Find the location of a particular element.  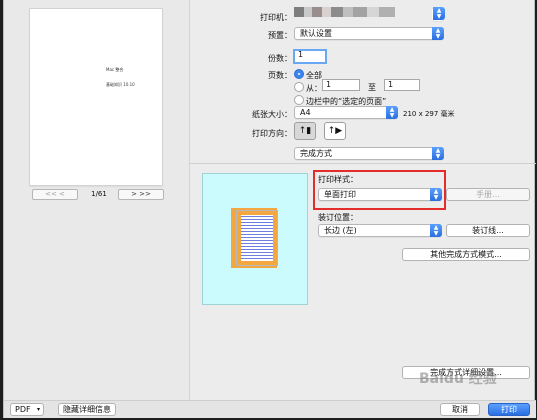

binding-position-value: 长边 (左) is located at coordinates (340, 230).